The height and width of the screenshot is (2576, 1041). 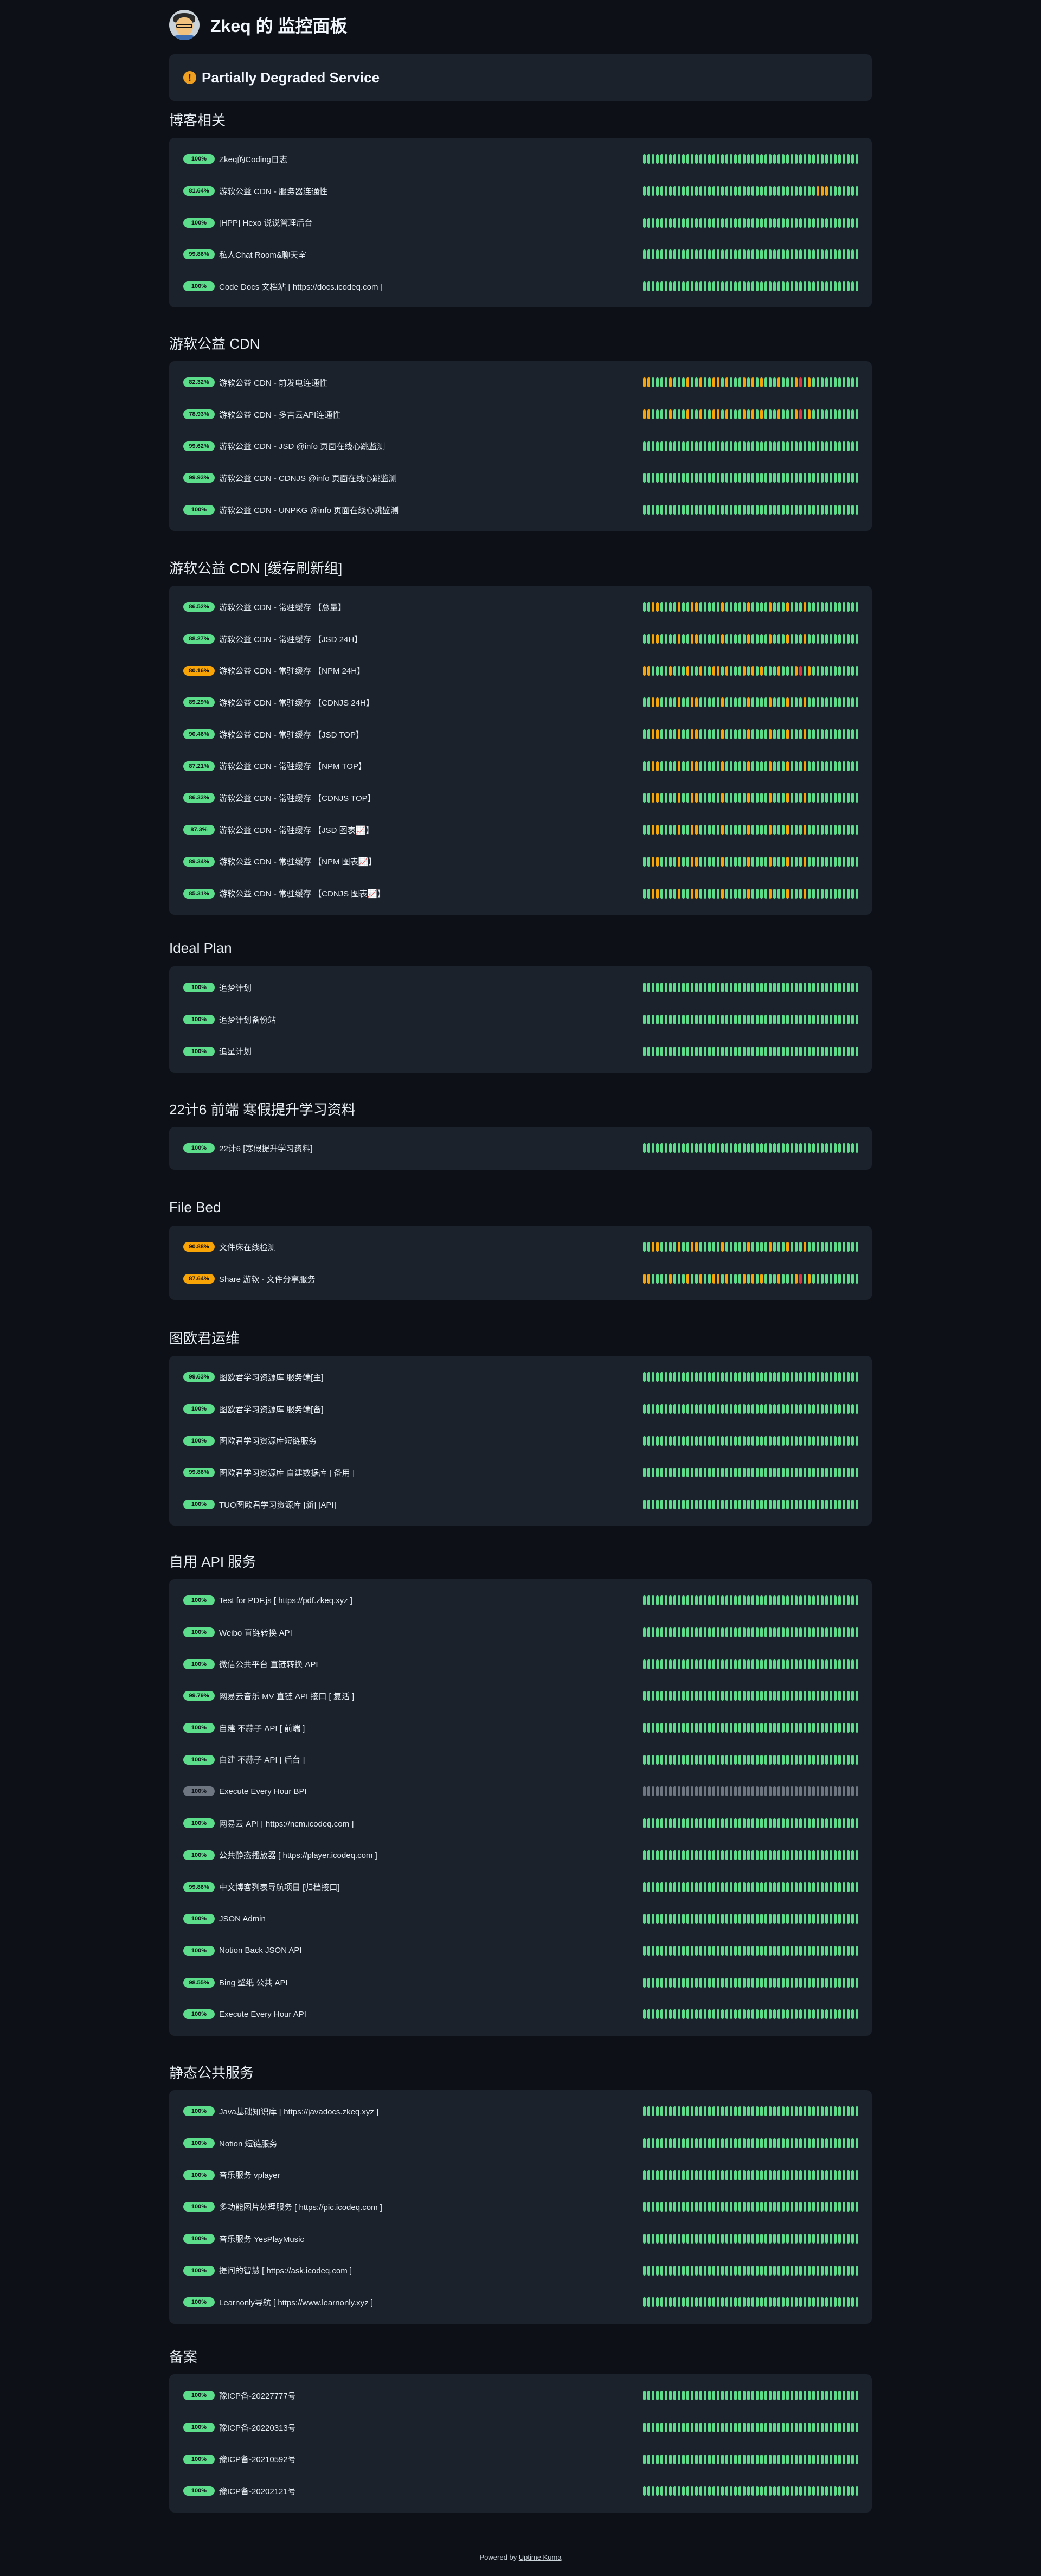 What do you see at coordinates (520, 1824) in the screenshot?
I see `monitor-row: 100% 网易云 API [ https://ncm.icodeq.com ]` at bounding box center [520, 1824].